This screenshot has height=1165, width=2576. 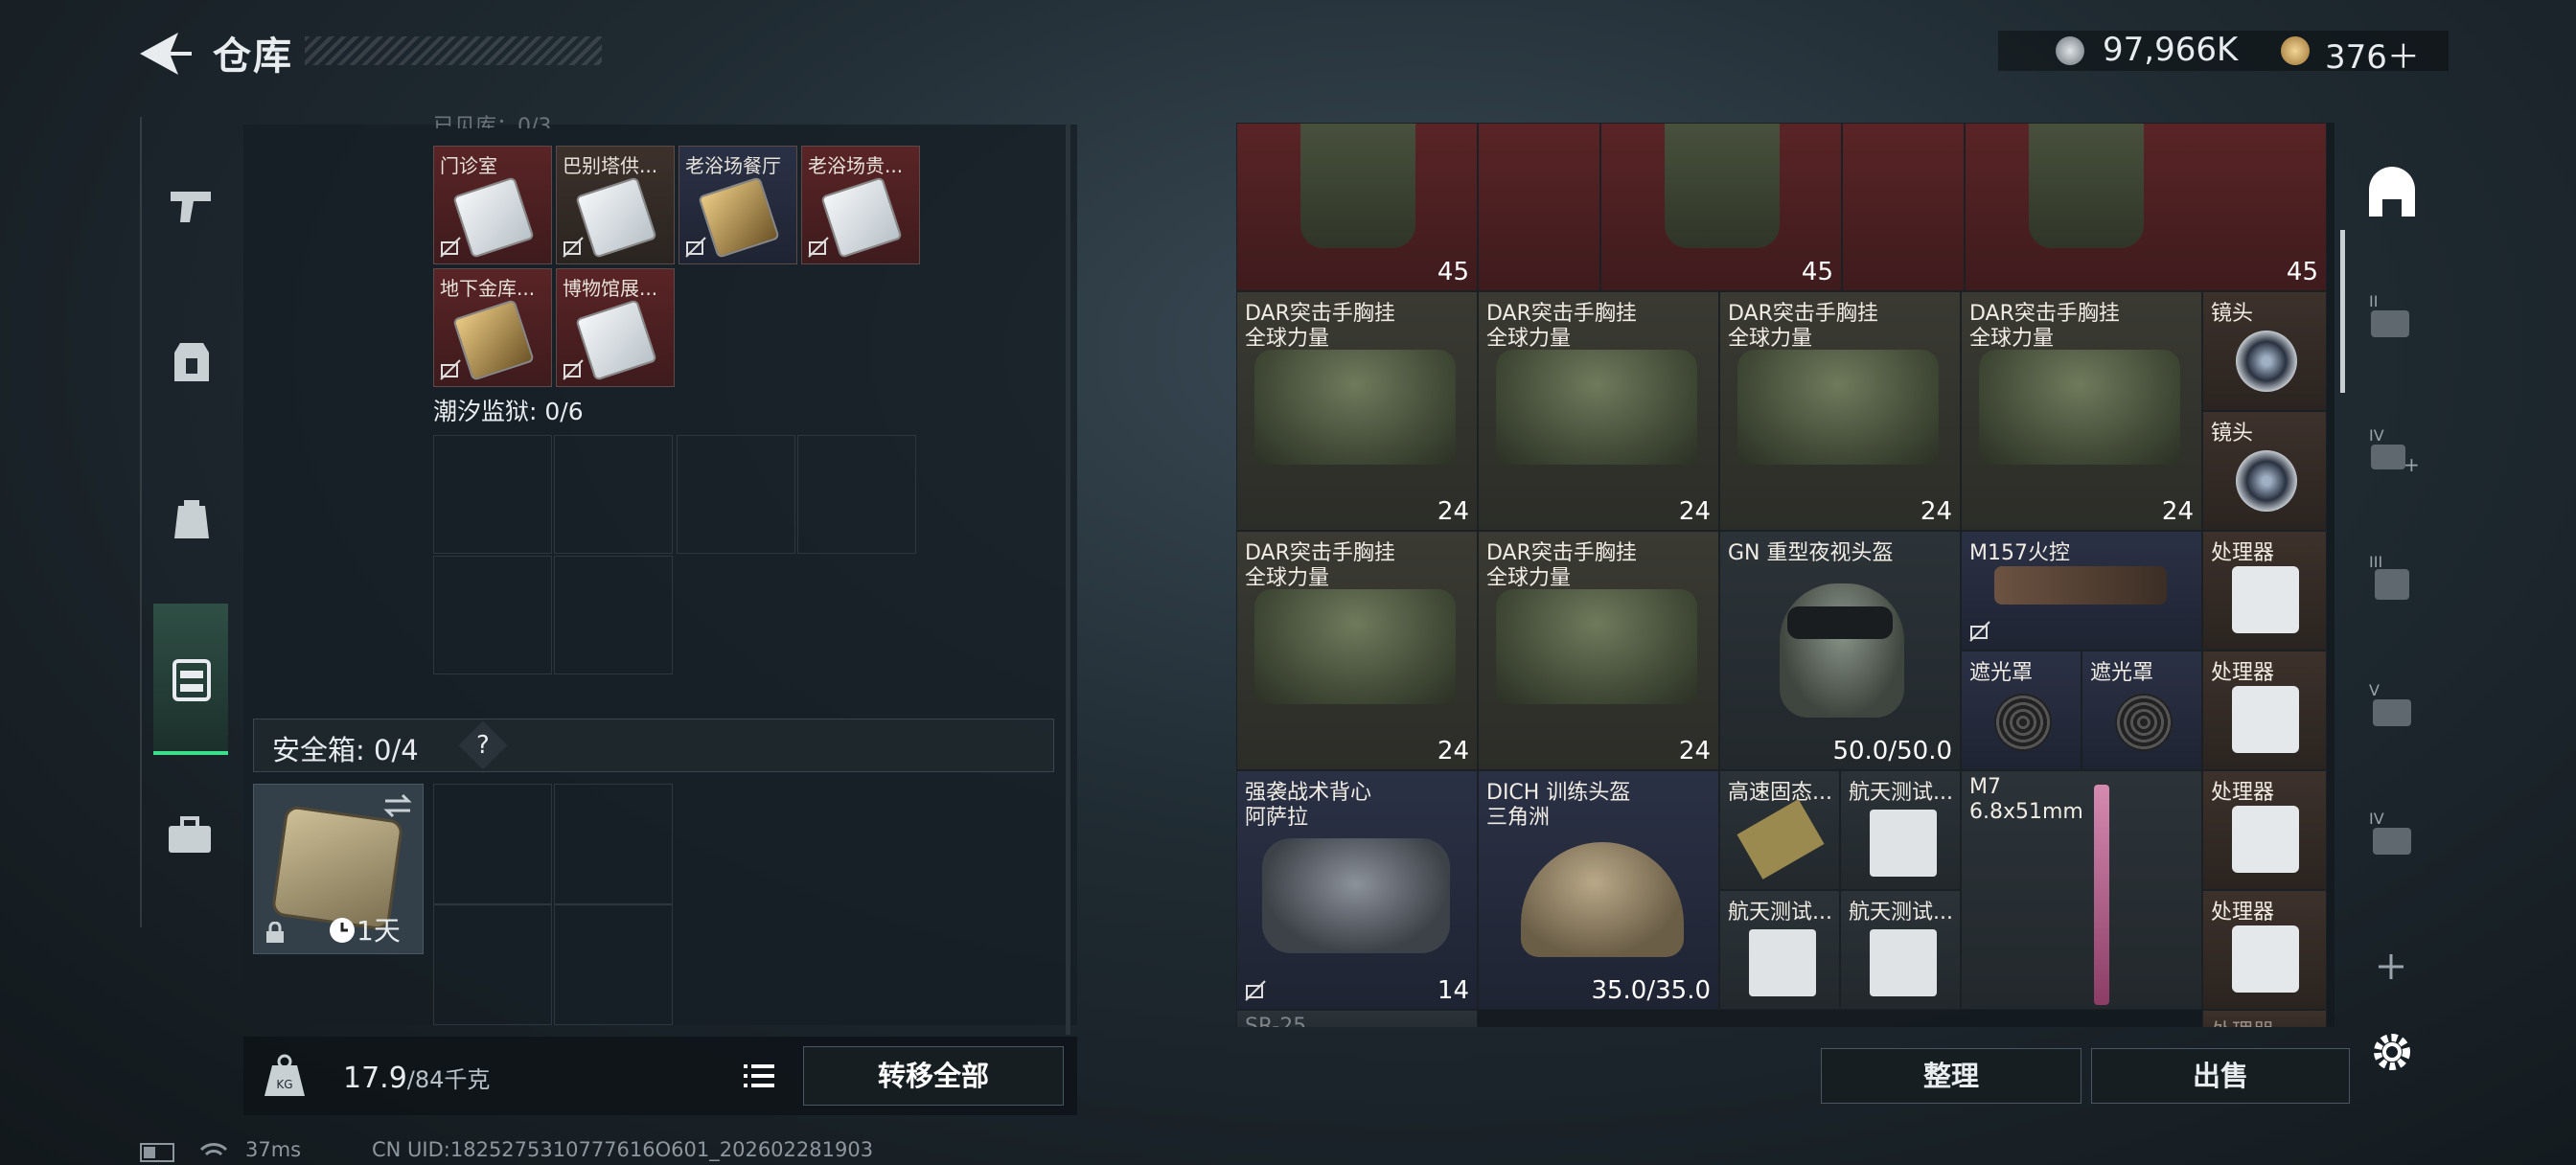 What do you see at coordinates (2391, 967) in the screenshot?
I see `add-page-icon` at bounding box center [2391, 967].